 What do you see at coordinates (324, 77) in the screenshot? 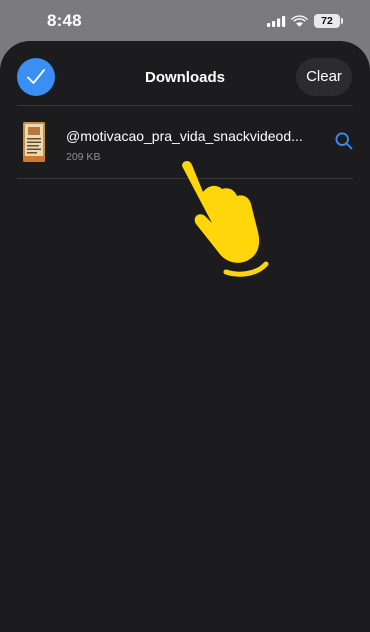
I see `clear-button: Clear` at bounding box center [324, 77].